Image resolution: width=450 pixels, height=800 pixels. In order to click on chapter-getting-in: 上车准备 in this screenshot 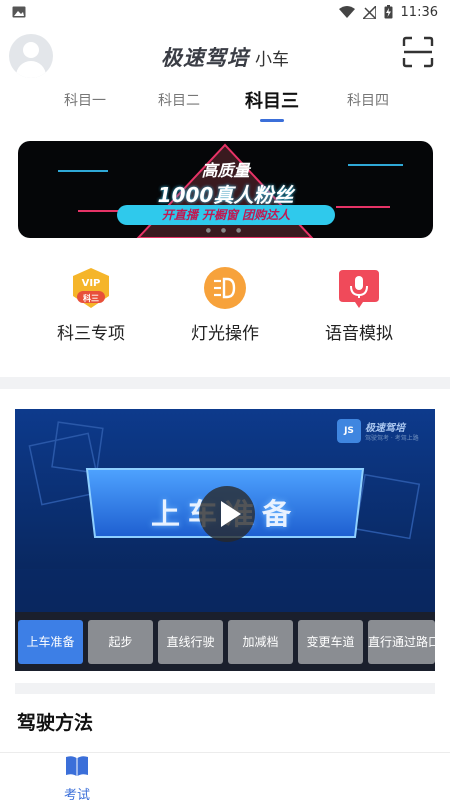, I will do `click(50, 642)`.